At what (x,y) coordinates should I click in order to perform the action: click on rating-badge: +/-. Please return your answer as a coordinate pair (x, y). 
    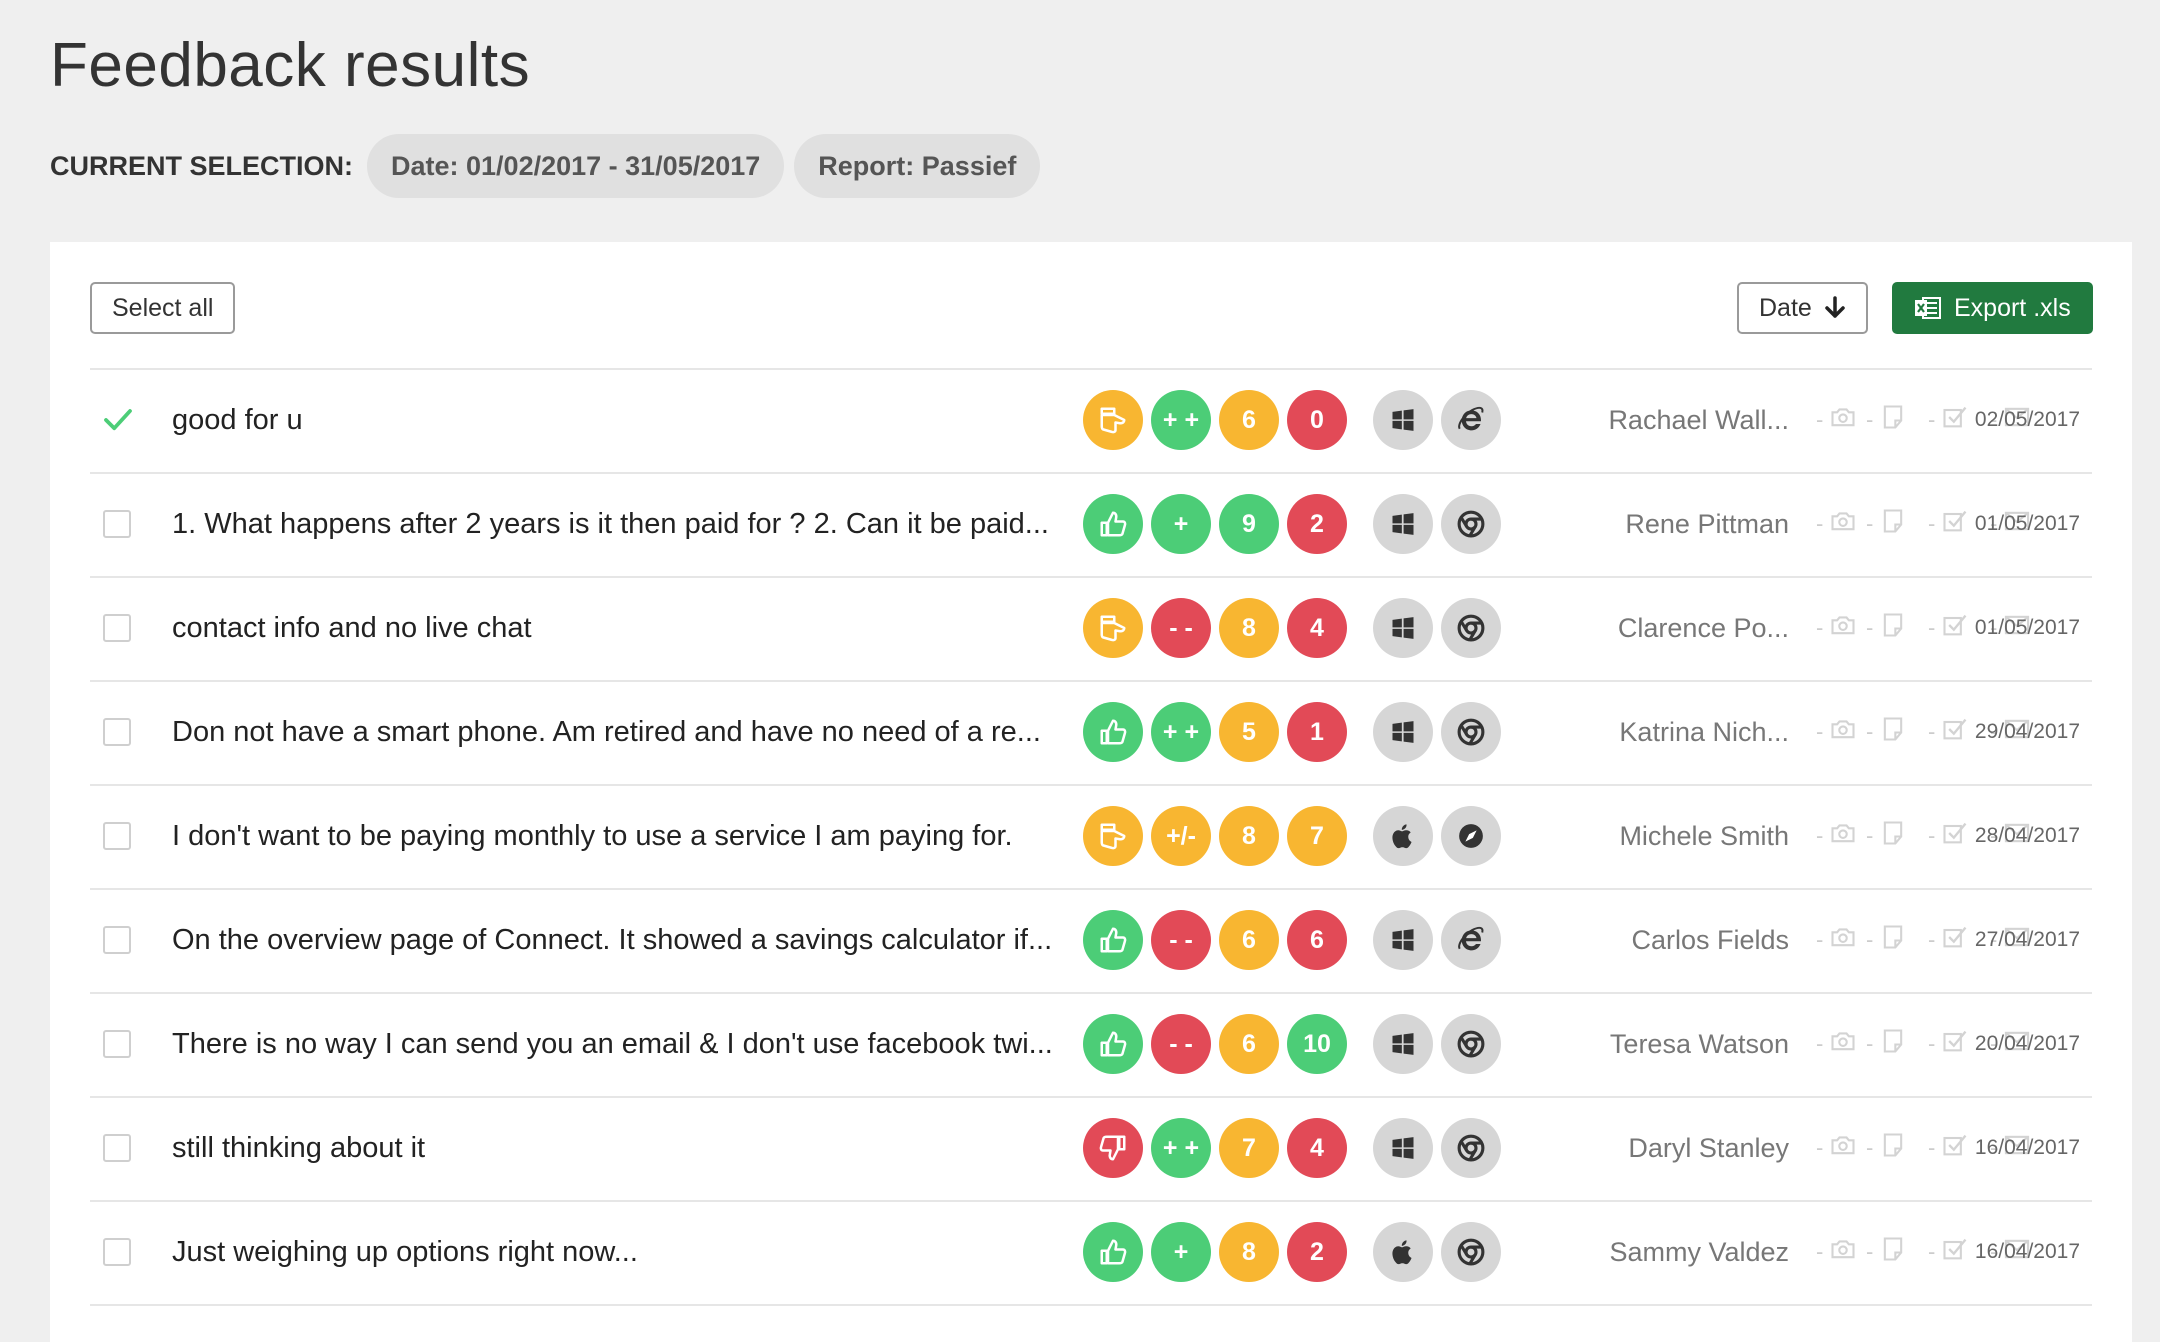
    Looking at the image, I should click on (1181, 836).